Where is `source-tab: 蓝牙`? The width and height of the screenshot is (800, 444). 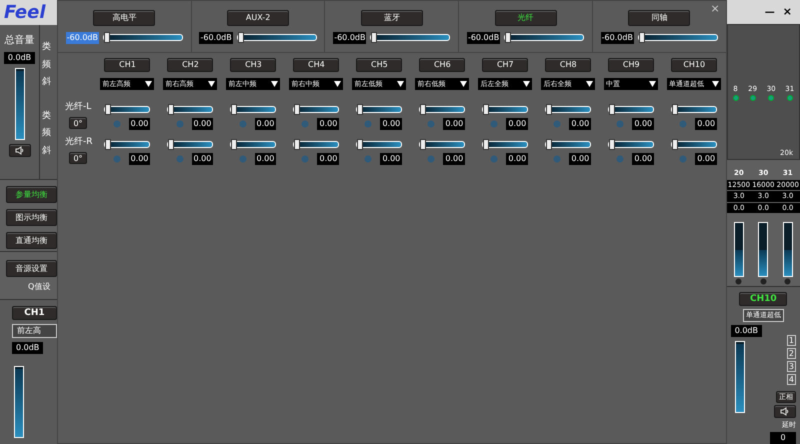
source-tab: 蓝牙 is located at coordinates (391, 18).